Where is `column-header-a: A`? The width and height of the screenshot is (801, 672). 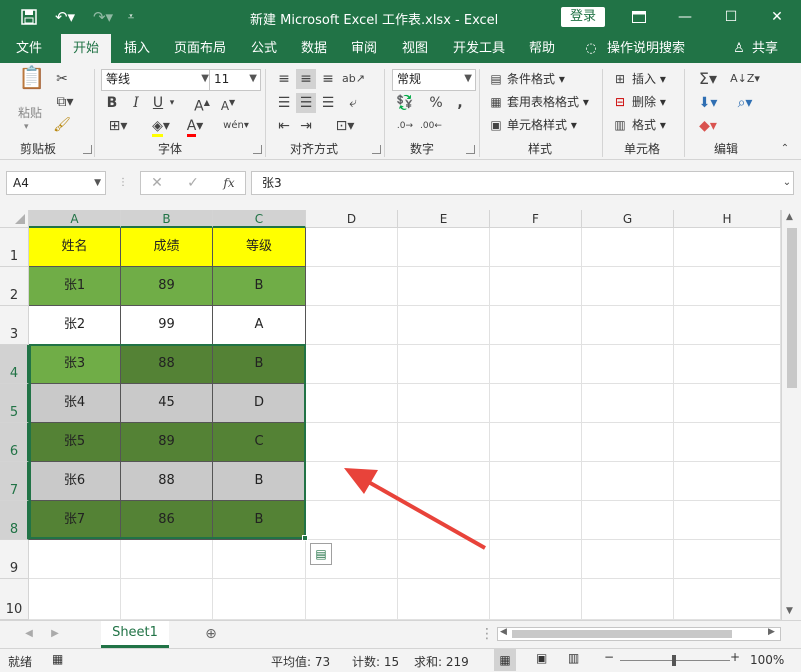
column-header-a: A is located at coordinates (75, 219).